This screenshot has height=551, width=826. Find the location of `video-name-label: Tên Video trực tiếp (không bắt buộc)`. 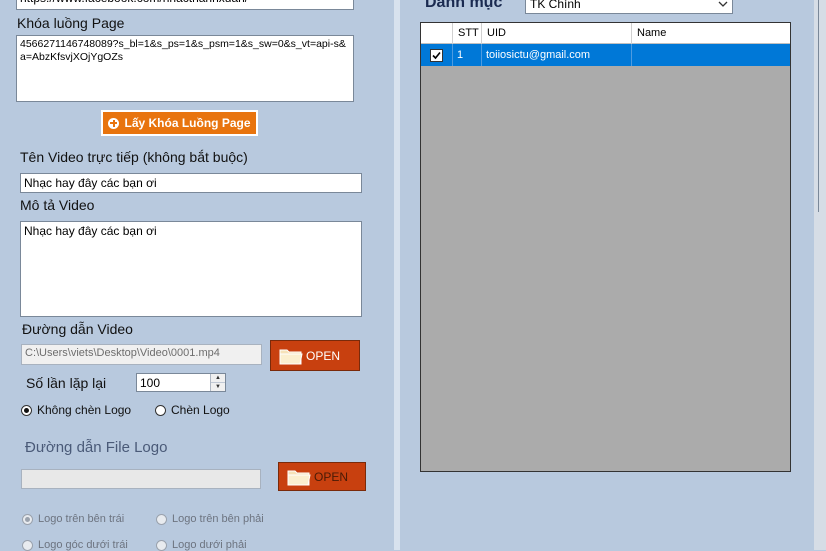

video-name-label: Tên Video trực tiếp (không bắt buộc) is located at coordinates (134, 157).